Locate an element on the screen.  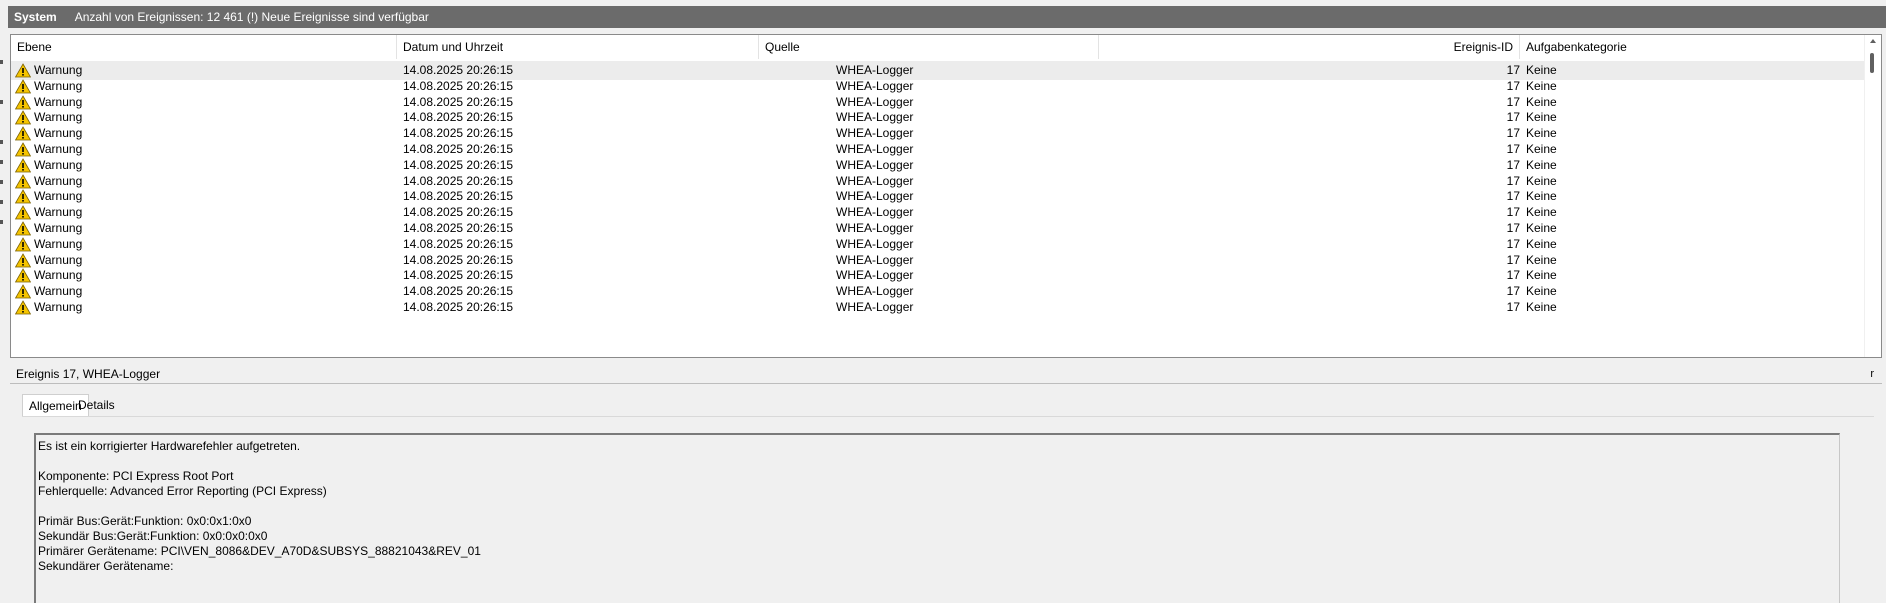
event-detail-header: Ereignis 17, WHEA-Logger r is located at coordinates (946, 374).